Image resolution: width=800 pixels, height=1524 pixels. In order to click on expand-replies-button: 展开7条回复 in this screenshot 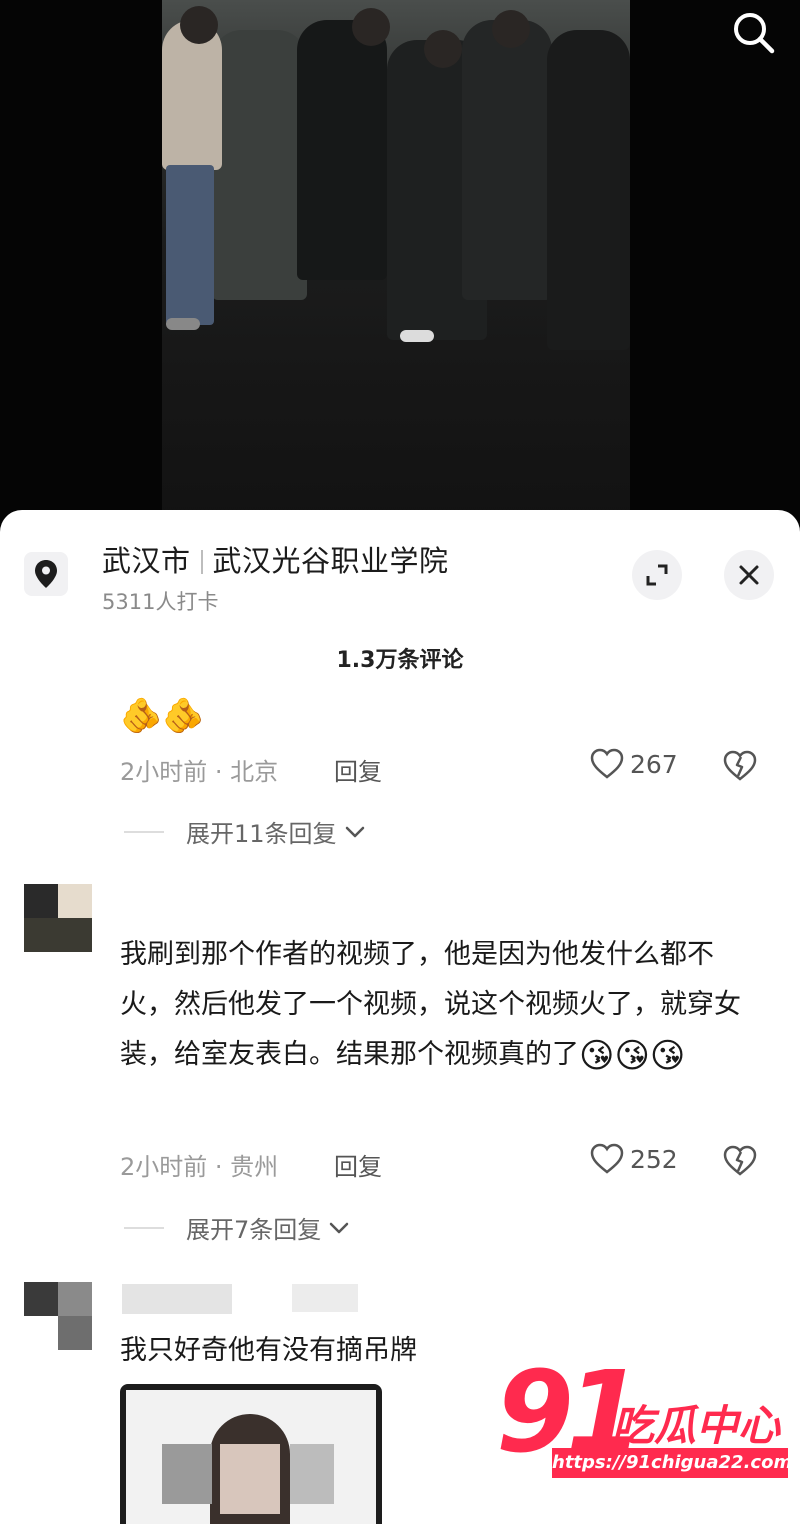, I will do `click(237, 1227)`.